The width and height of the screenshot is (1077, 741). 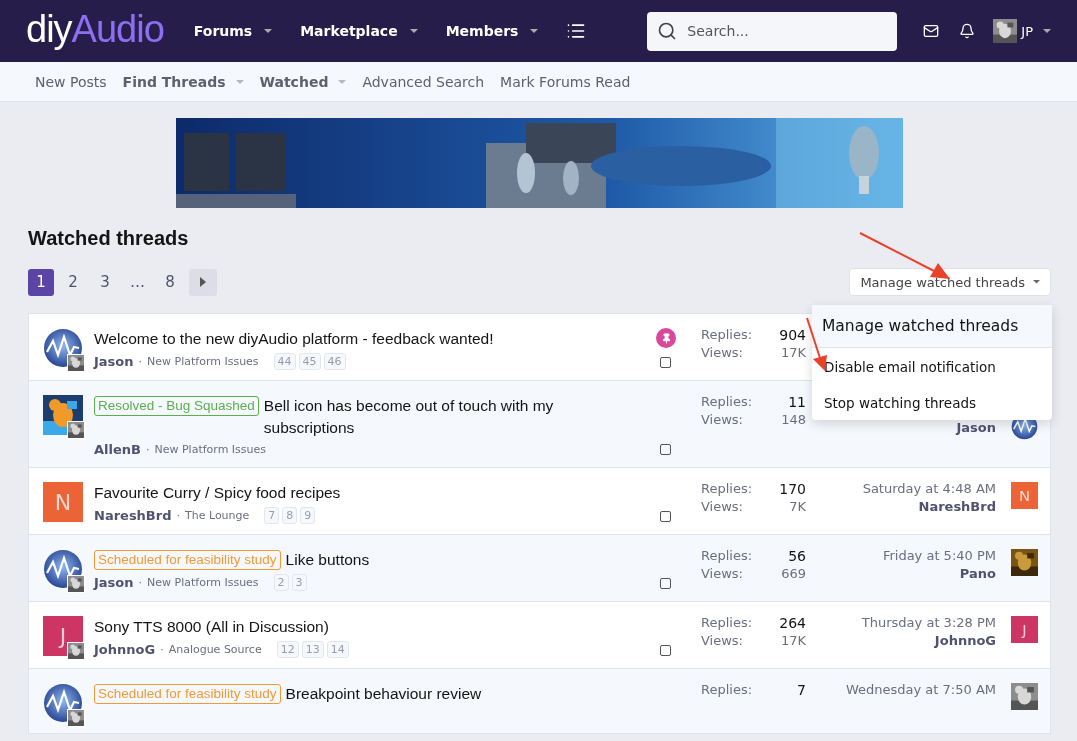 I want to click on bell-icon, so click(x=967, y=31).